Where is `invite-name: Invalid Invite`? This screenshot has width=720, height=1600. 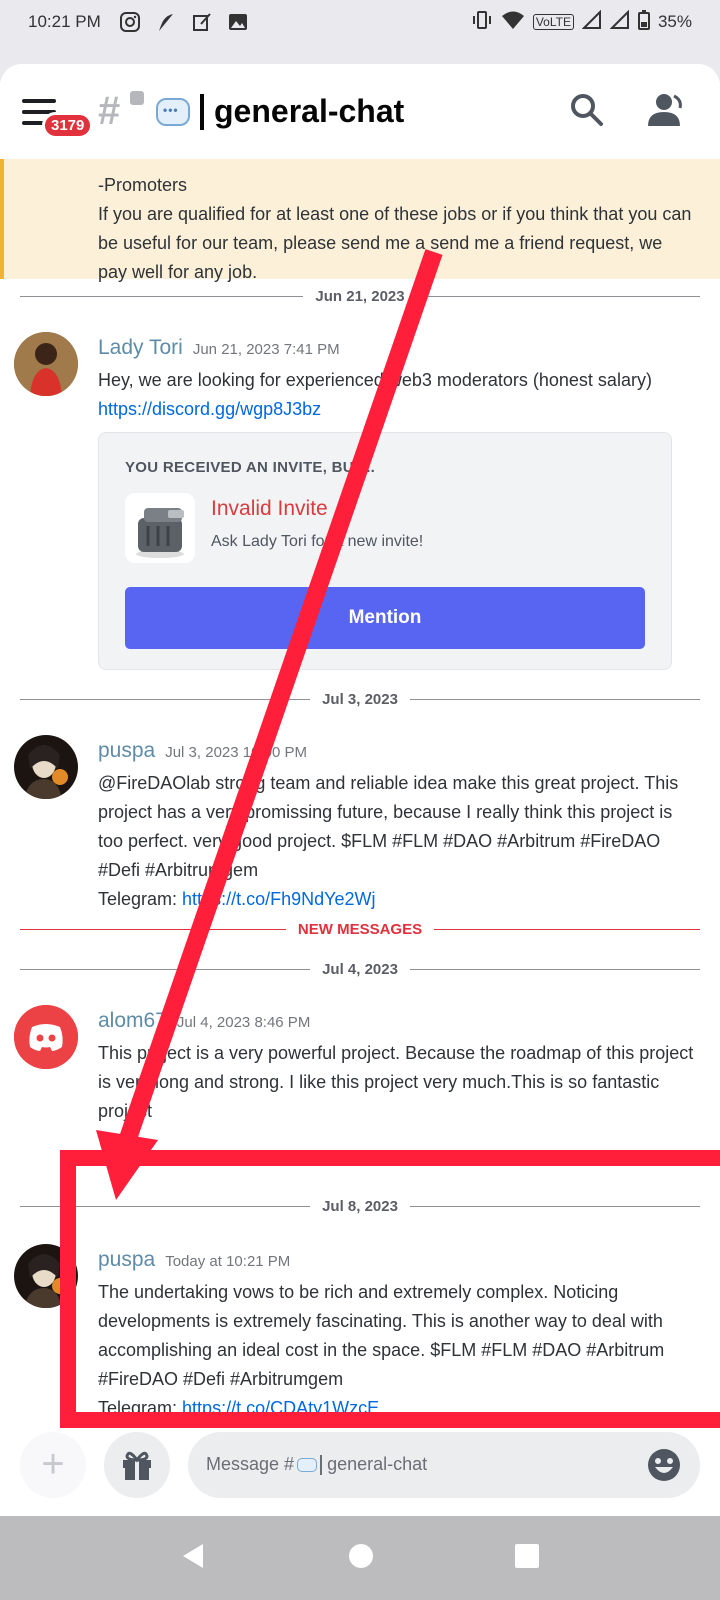 invite-name: Invalid Invite is located at coordinates (269, 508).